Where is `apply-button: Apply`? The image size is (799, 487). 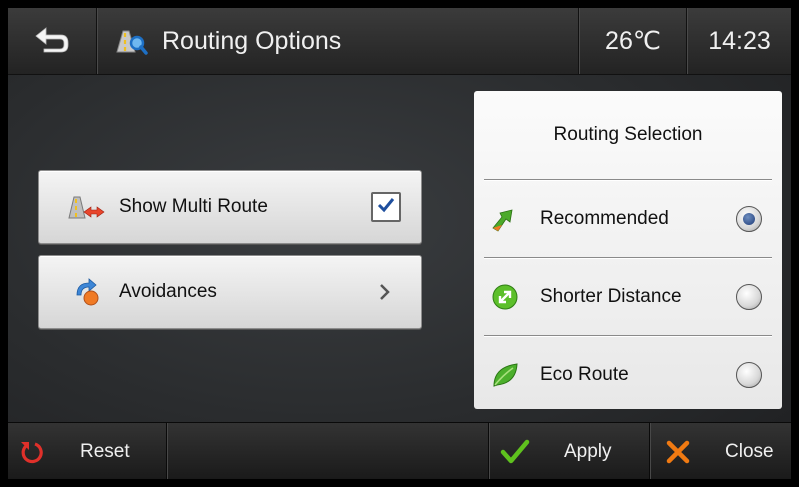
apply-button: Apply is located at coordinates (569, 451).